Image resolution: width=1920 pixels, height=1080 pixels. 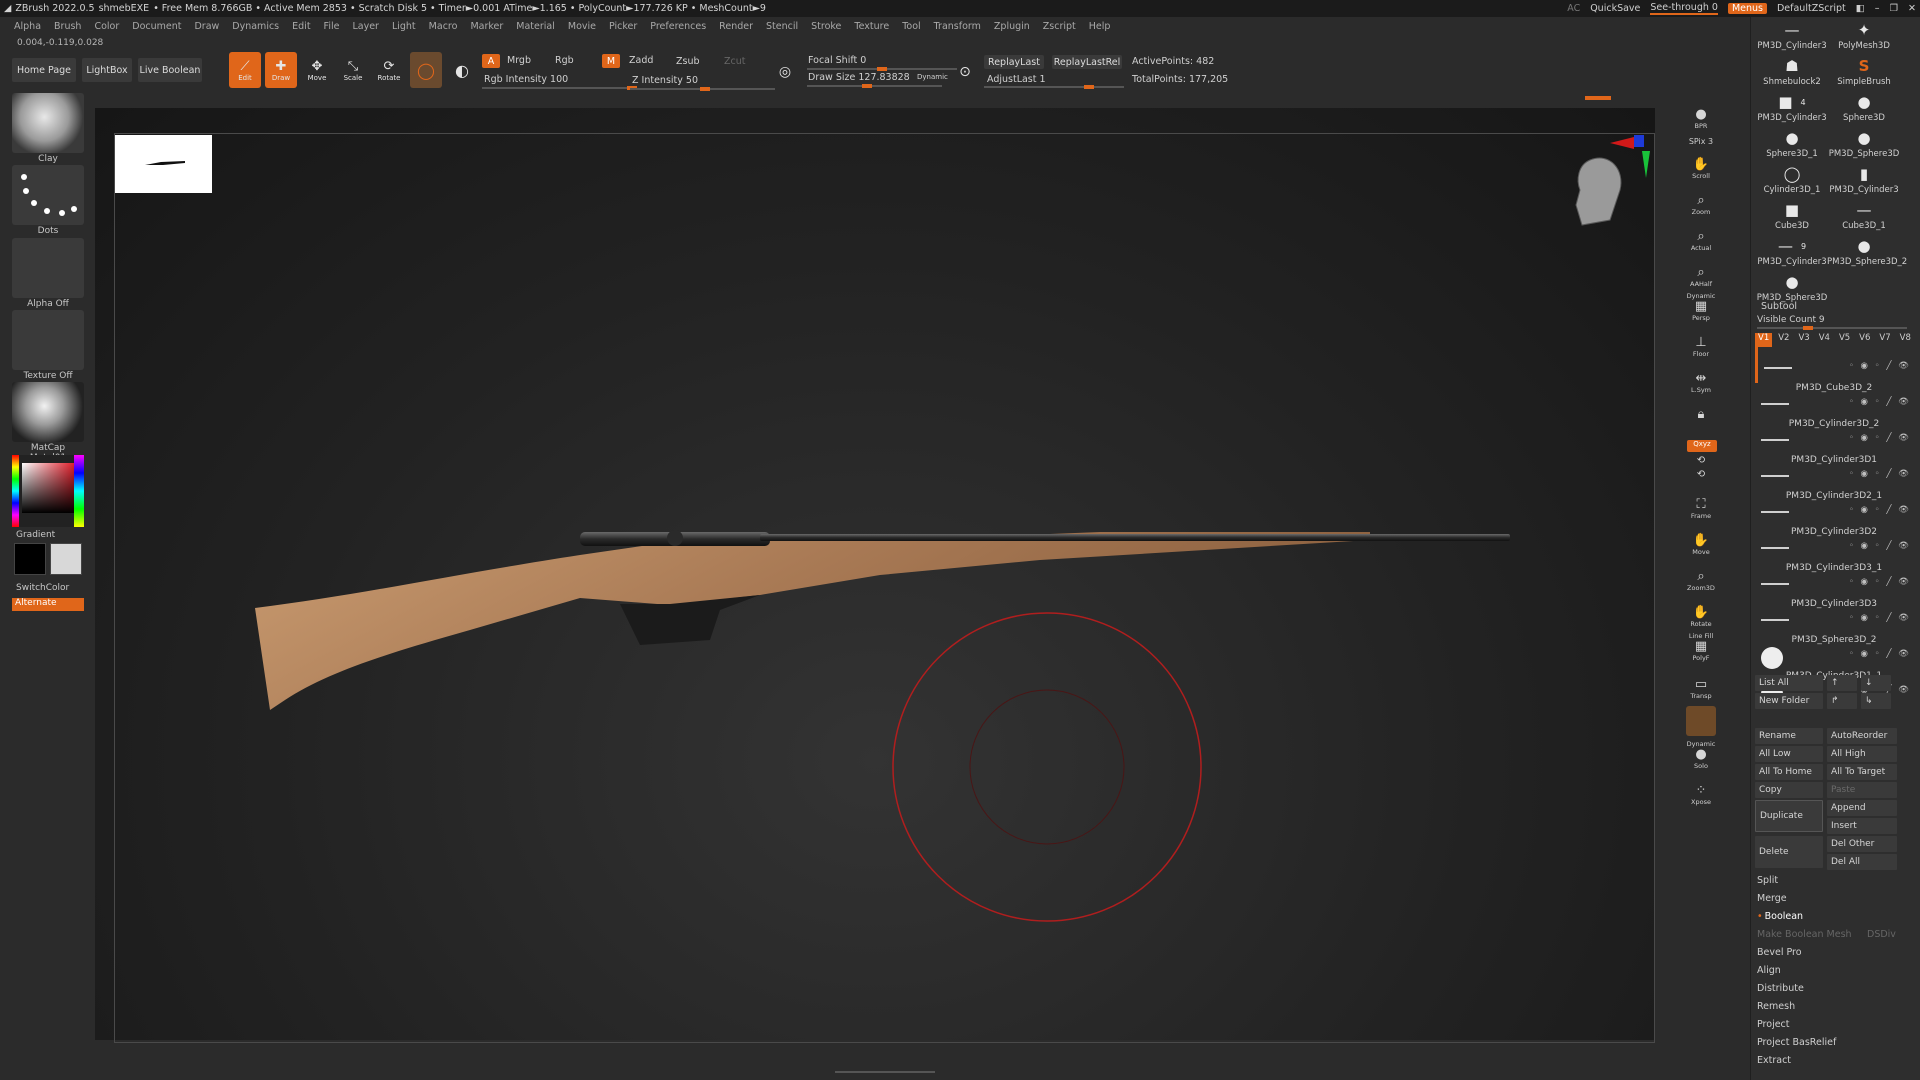 What do you see at coordinates (1842, 683) in the screenshot?
I see `move-up-button: ↑` at bounding box center [1842, 683].